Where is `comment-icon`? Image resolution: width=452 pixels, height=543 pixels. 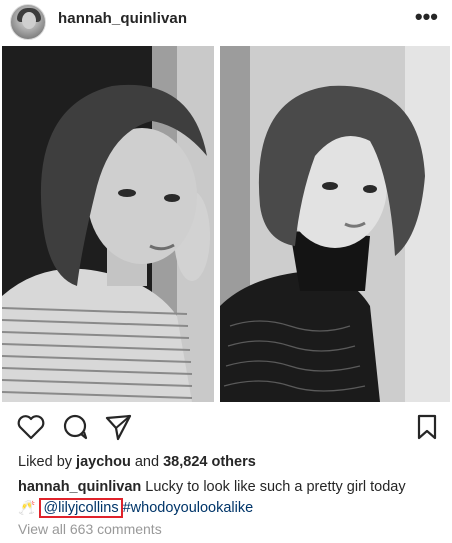
comment-icon is located at coordinates (75, 427).